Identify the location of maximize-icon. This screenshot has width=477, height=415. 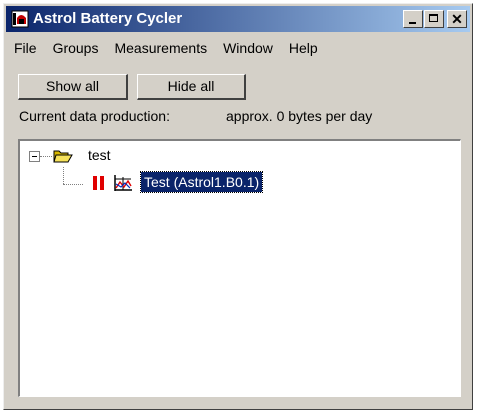
(433, 18).